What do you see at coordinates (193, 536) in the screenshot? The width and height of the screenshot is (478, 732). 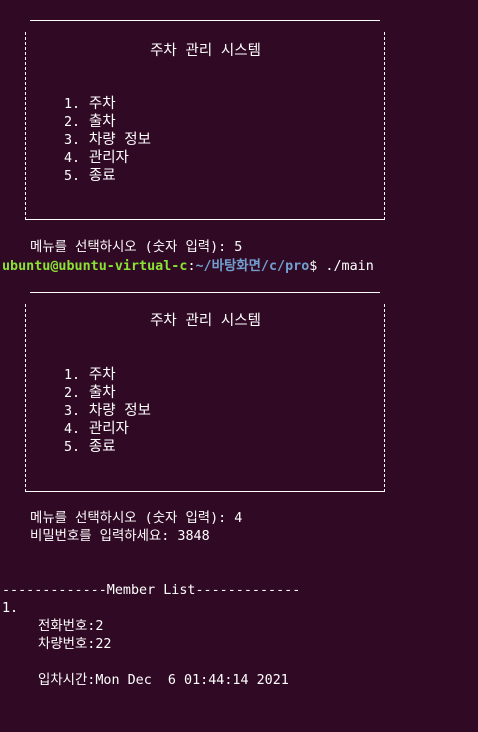 I see `password-input-value: 3848` at bounding box center [193, 536].